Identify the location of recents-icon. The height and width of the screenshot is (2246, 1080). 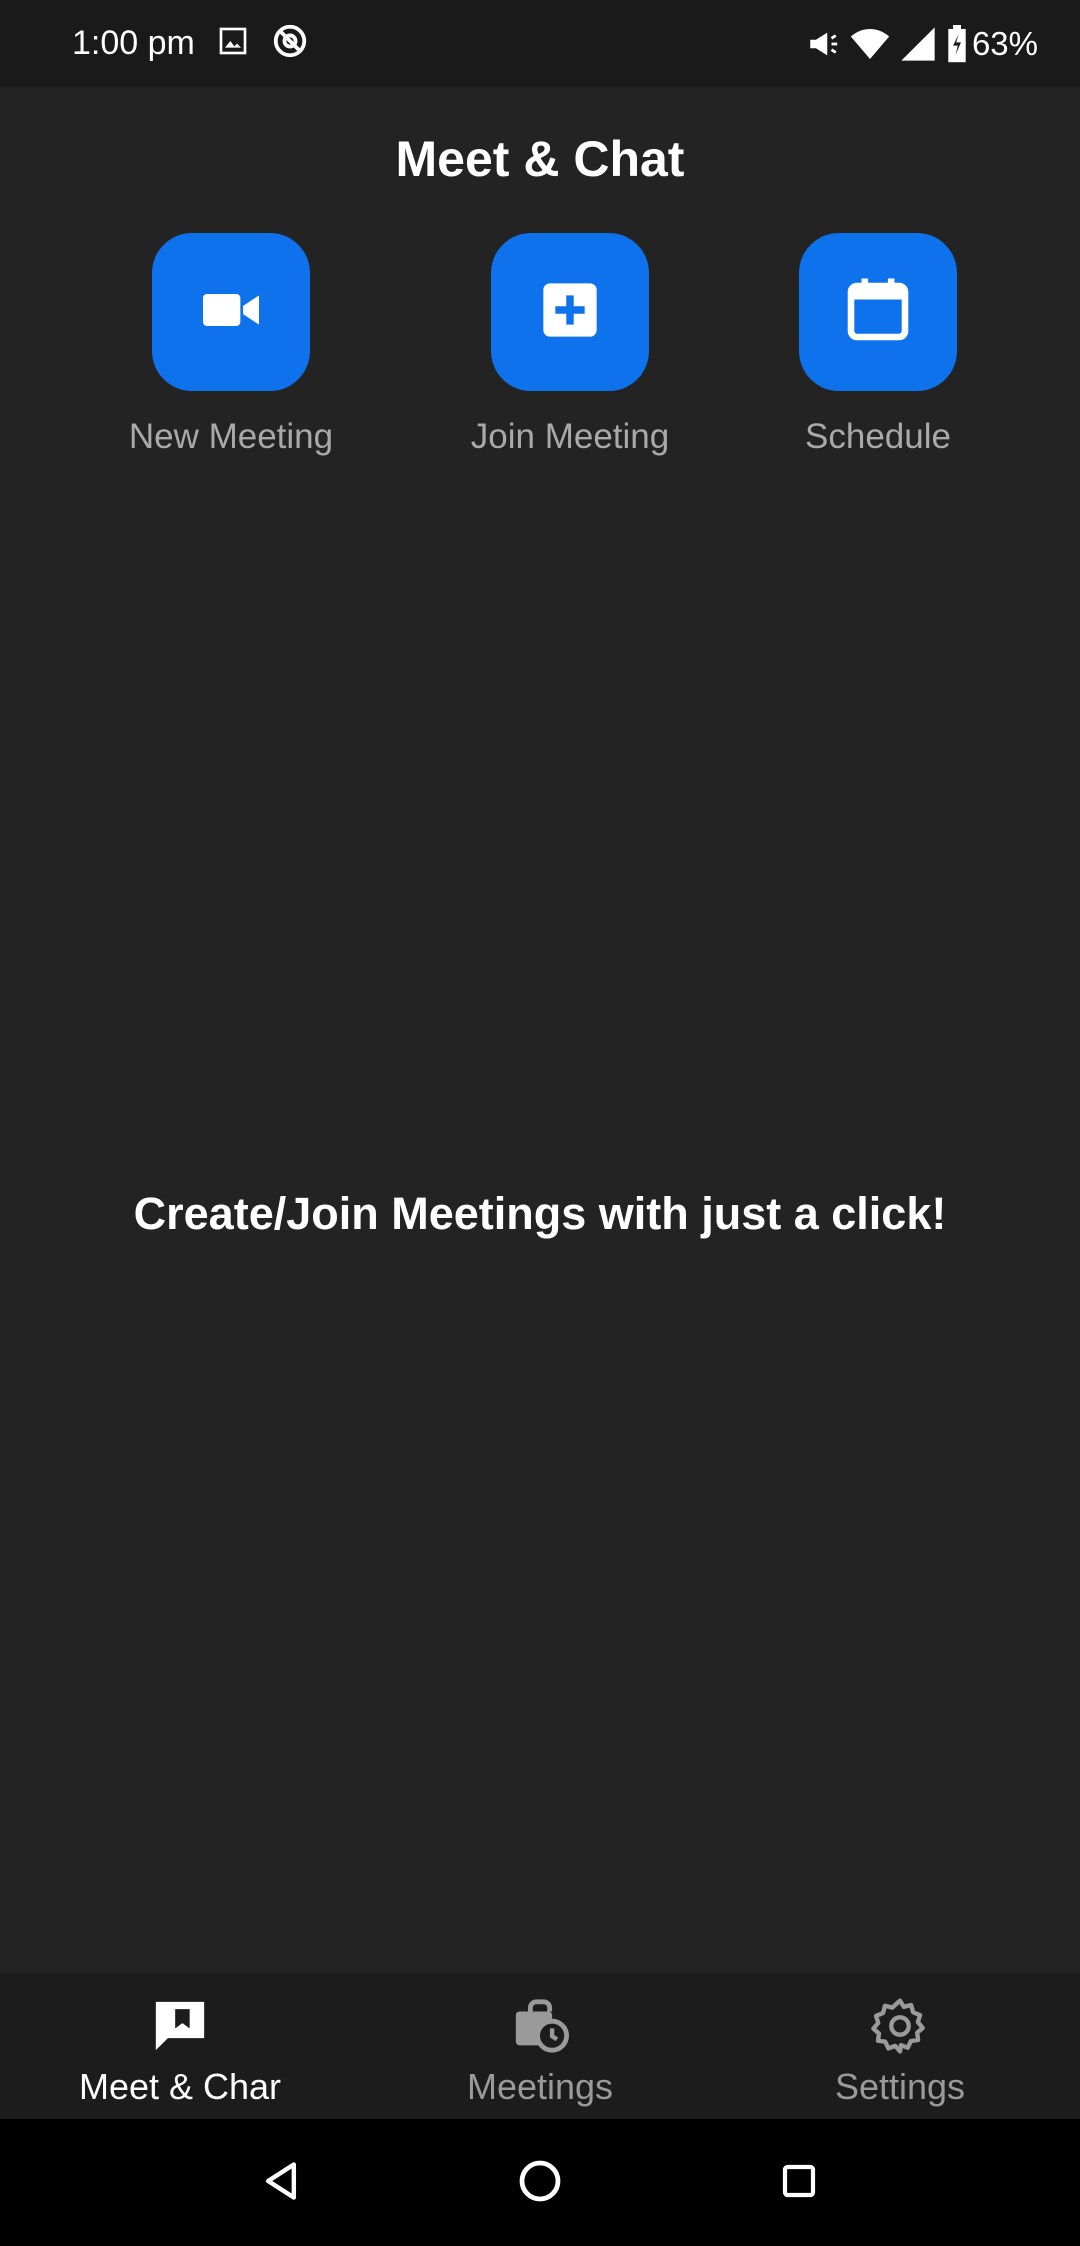
(799, 2183).